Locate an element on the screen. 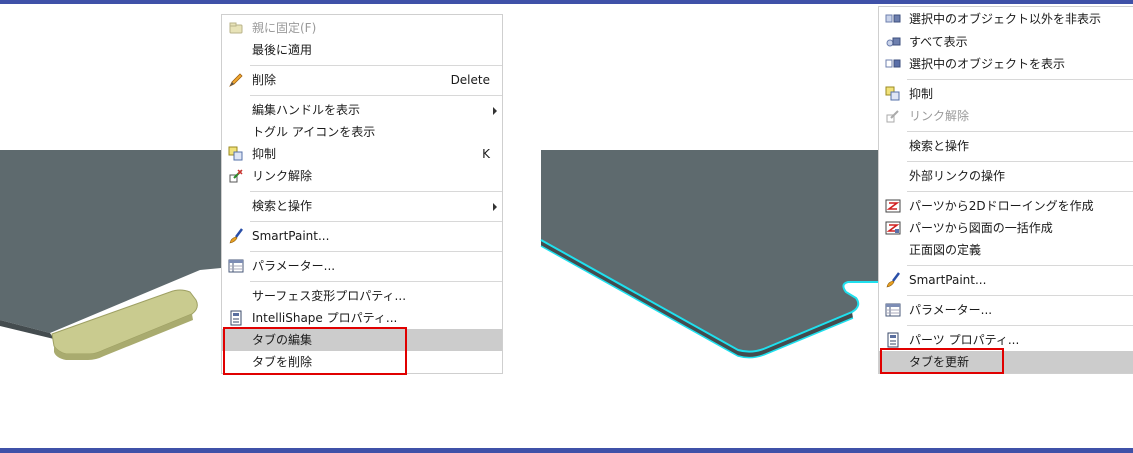  menu-item-label: 親に固定(F) is located at coordinates (284, 28).